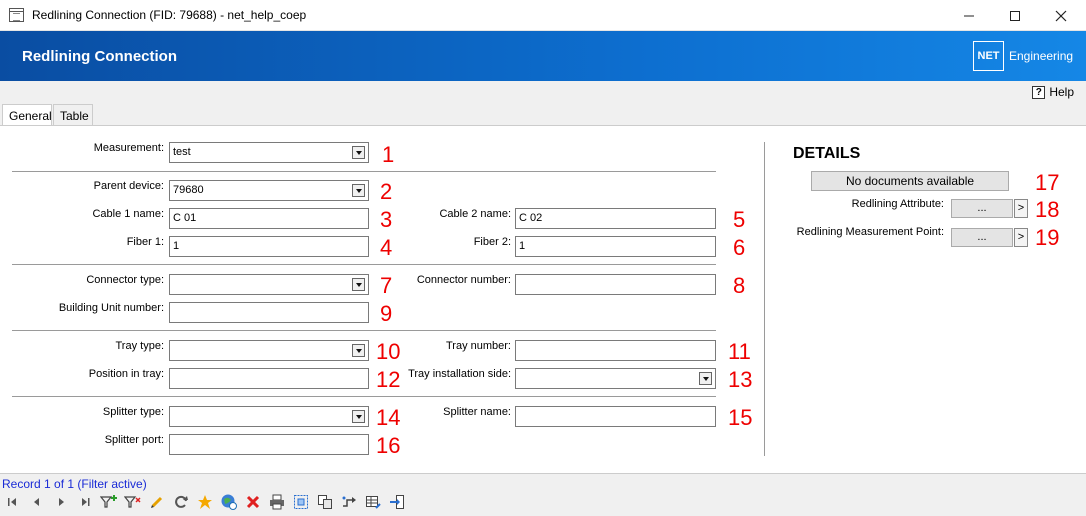 The width and height of the screenshot is (1086, 516). Describe the element at coordinates (269, 444) in the screenshot. I see `splitter-port-field` at that location.